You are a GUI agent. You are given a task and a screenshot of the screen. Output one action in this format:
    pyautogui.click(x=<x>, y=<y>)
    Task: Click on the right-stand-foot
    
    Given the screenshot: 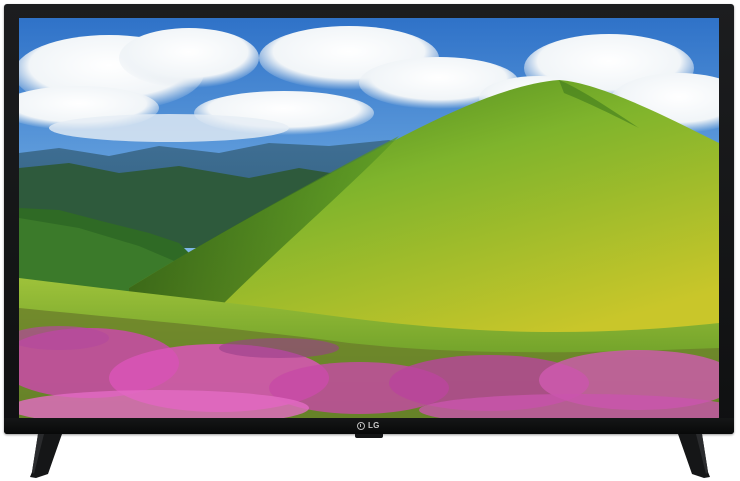 What is the action you would take?
    pyautogui.click(x=694, y=456)
    